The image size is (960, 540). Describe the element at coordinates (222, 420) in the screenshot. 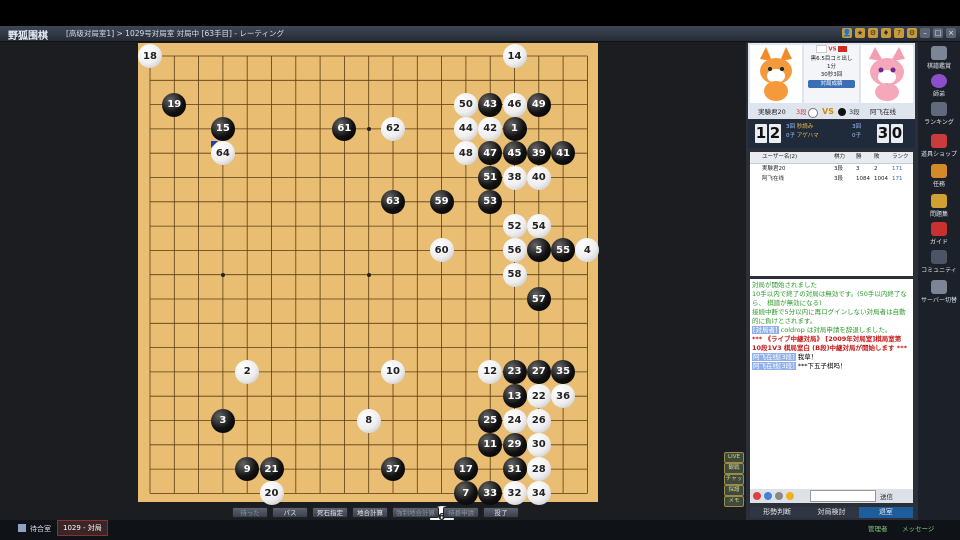

I see `black-stone: 3` at that location.